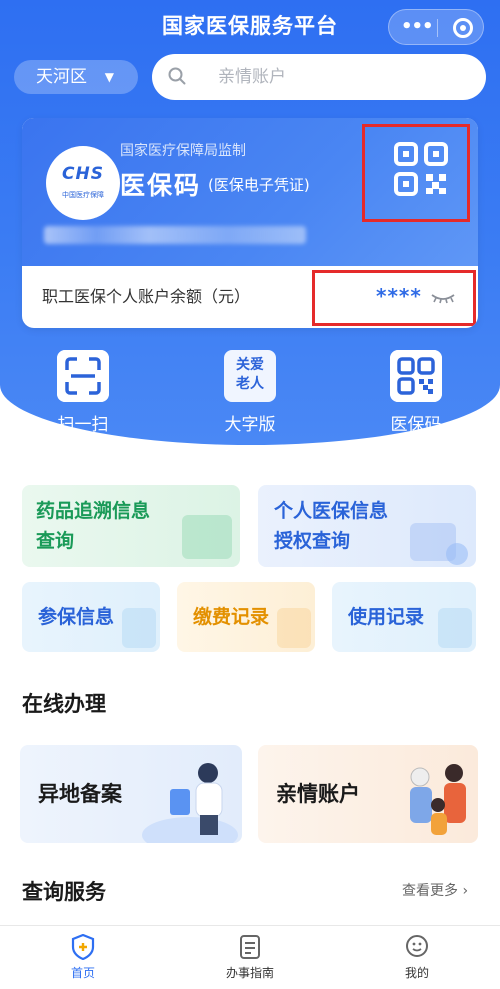  I want to click on receipt-icon, so click(294, 628).